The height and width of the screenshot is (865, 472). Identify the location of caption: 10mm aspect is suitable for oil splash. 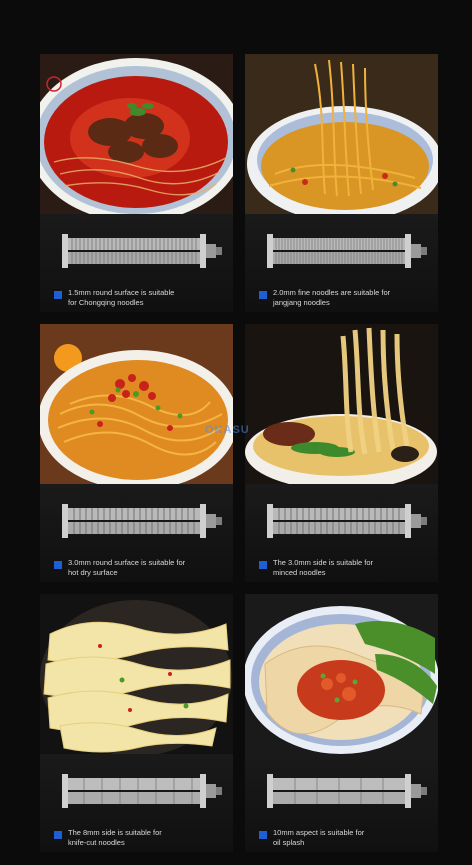
(345, 837).